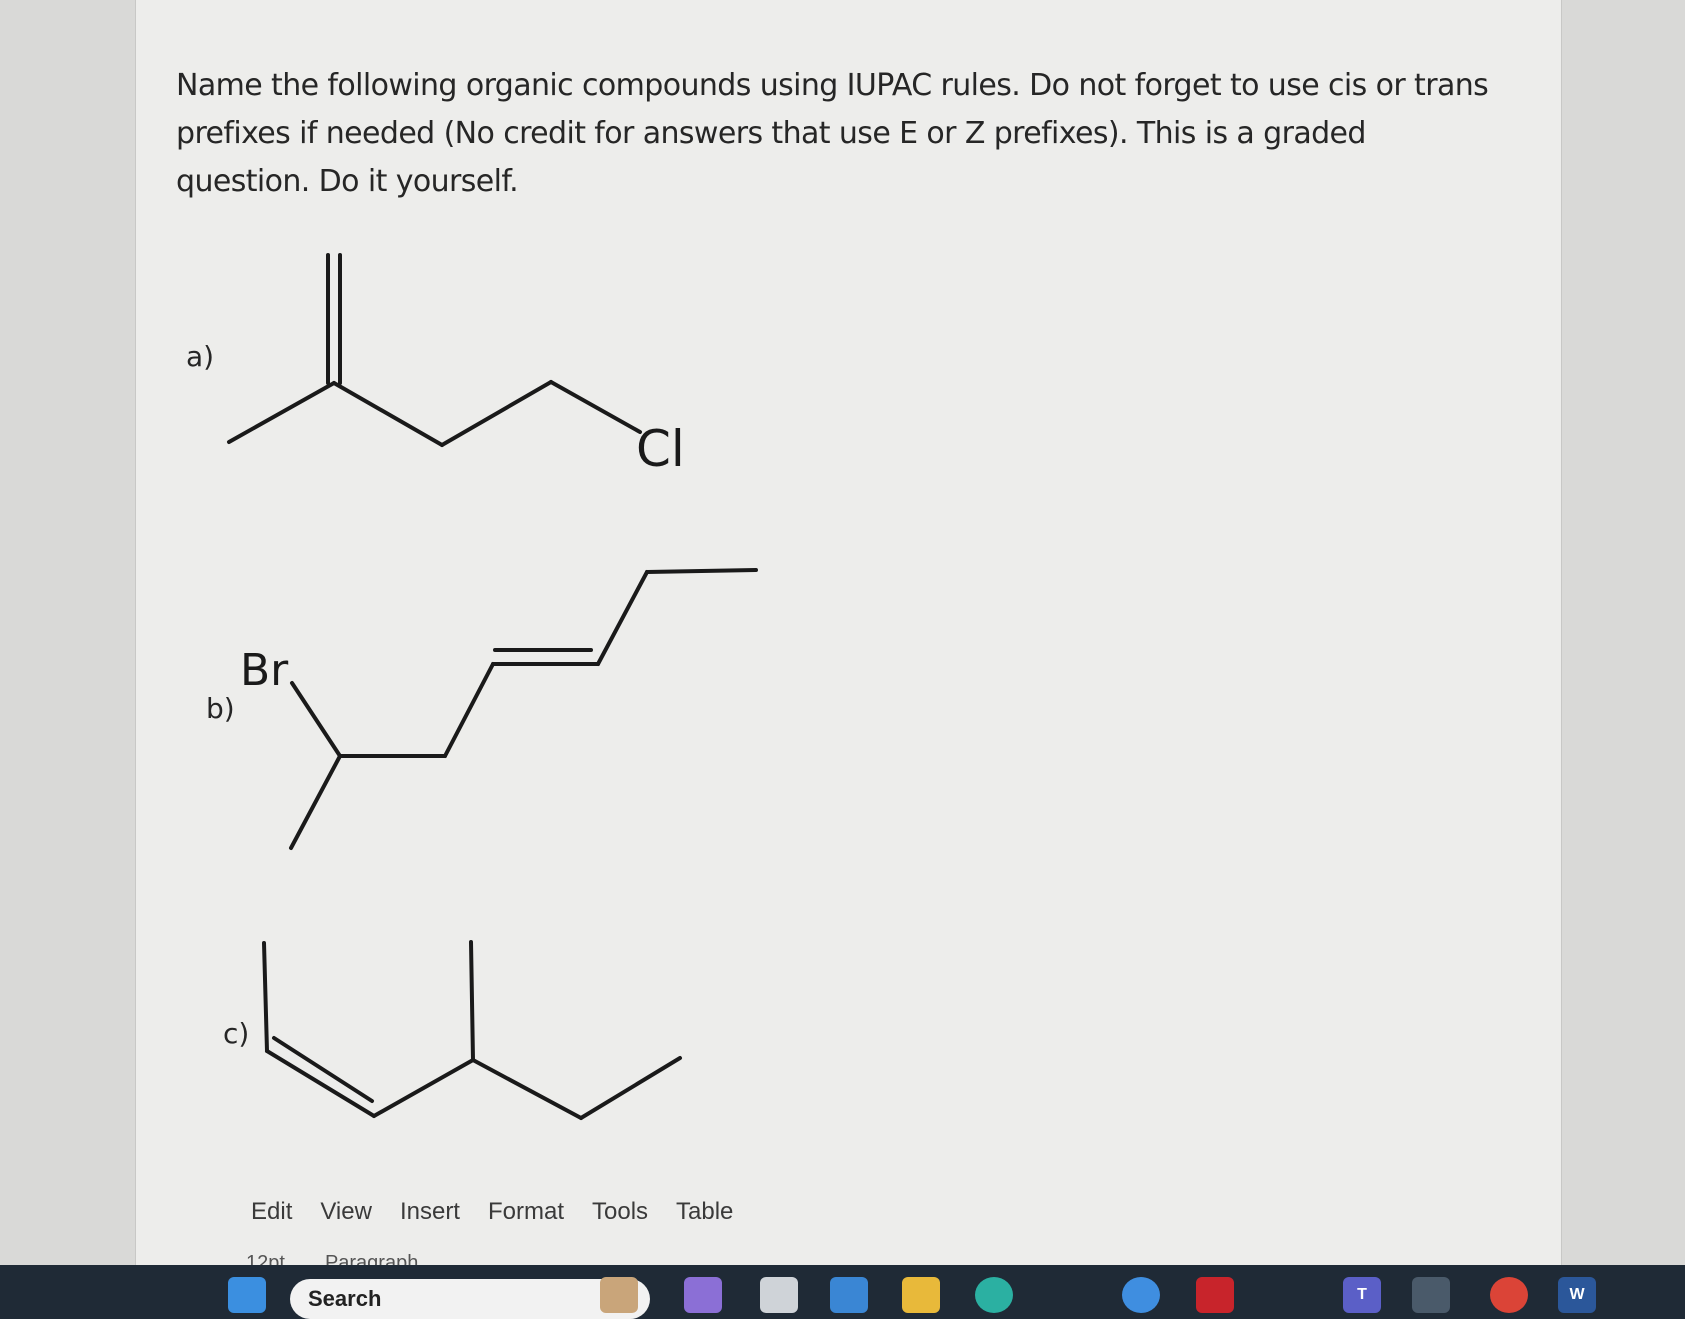 The height and width of the screenshot is (1319, 1685). Describe the element at coordinates (994, 1295) in the screenshot. I see `edge-browser-icon` at that location.